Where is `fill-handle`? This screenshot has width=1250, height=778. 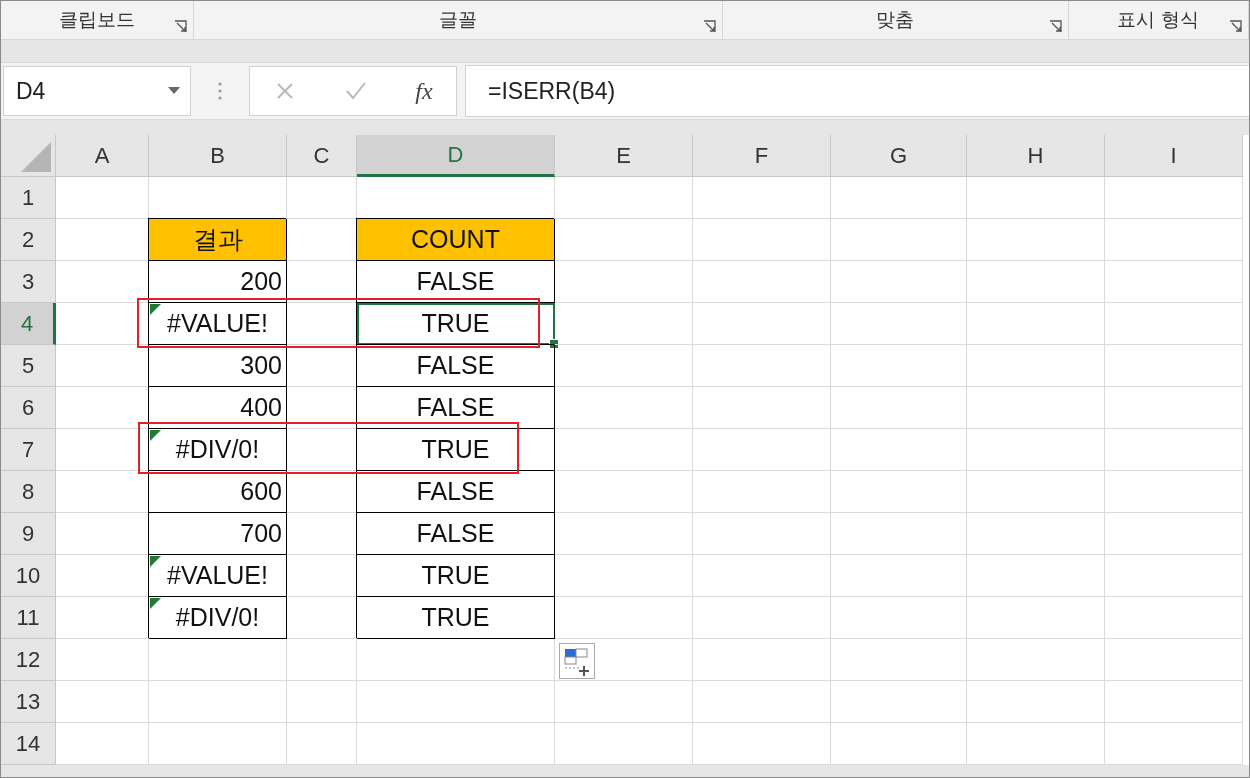
fill-handle is located at coordinates (554, 344).